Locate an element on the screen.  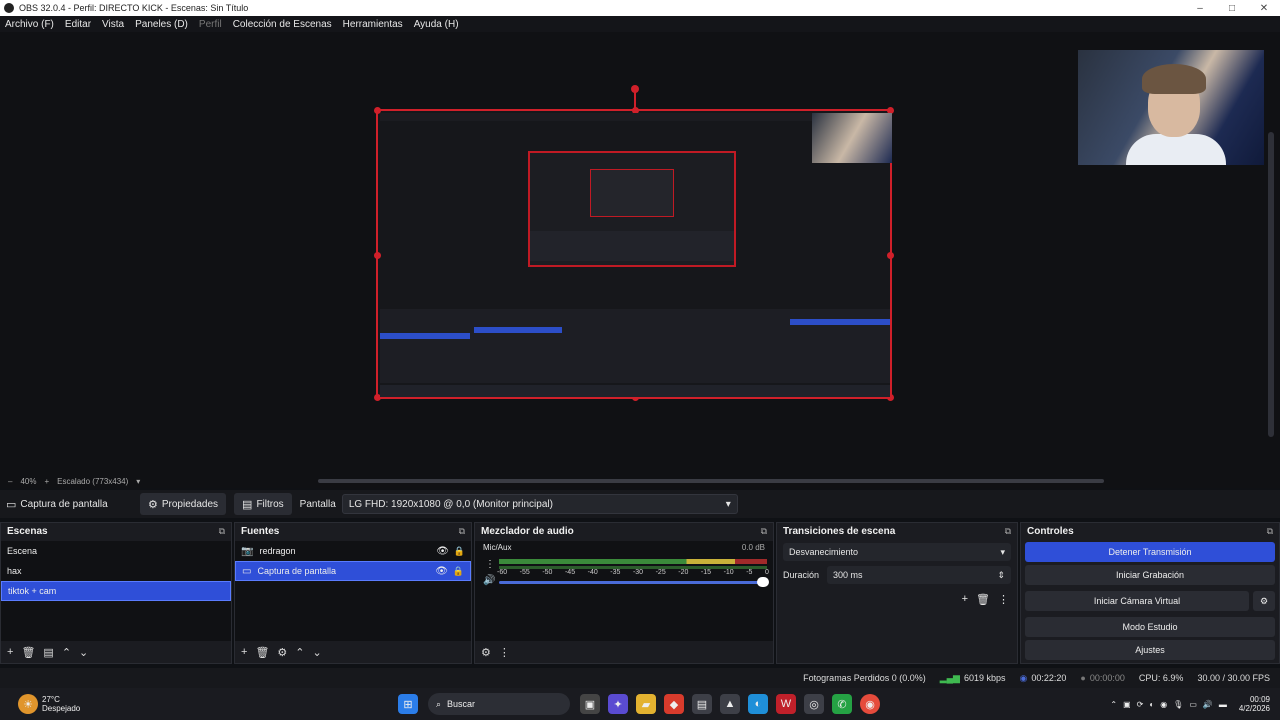
scene-item: Escena is located at coordinates (116, 551).